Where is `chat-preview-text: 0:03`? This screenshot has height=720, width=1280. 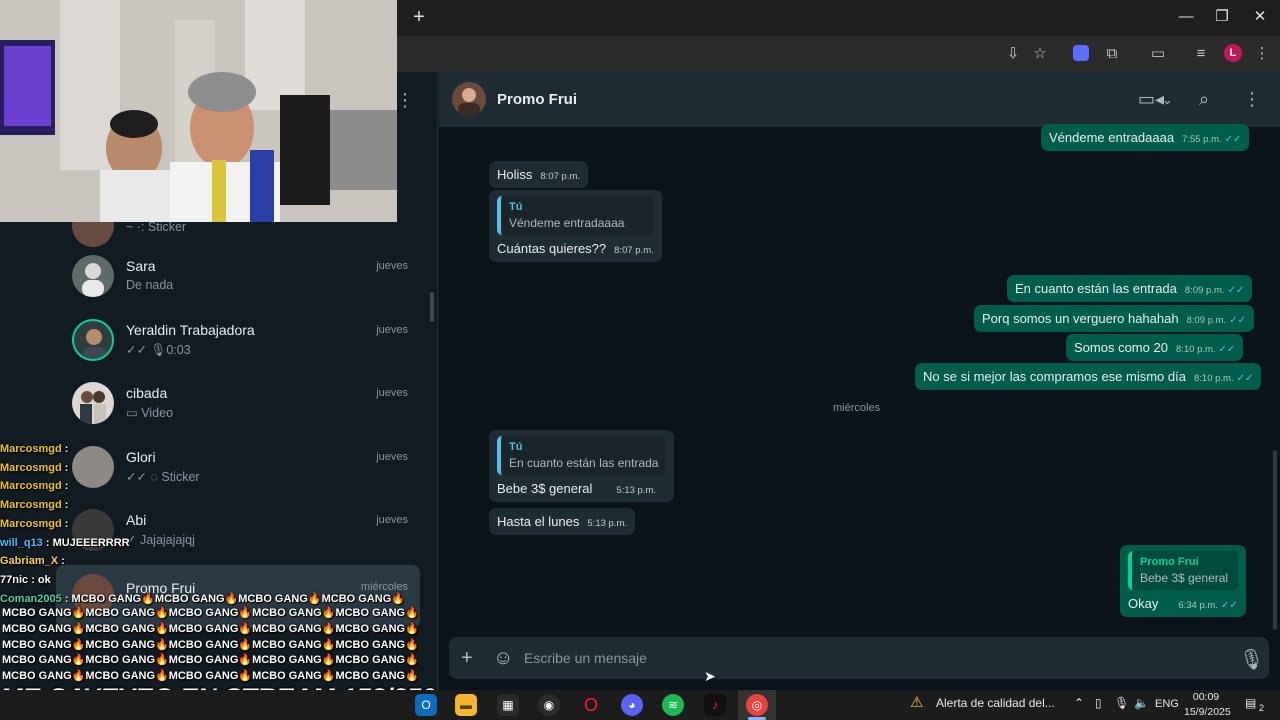
chat-preview-text: 0:03 is located at coordinates (178, 350).